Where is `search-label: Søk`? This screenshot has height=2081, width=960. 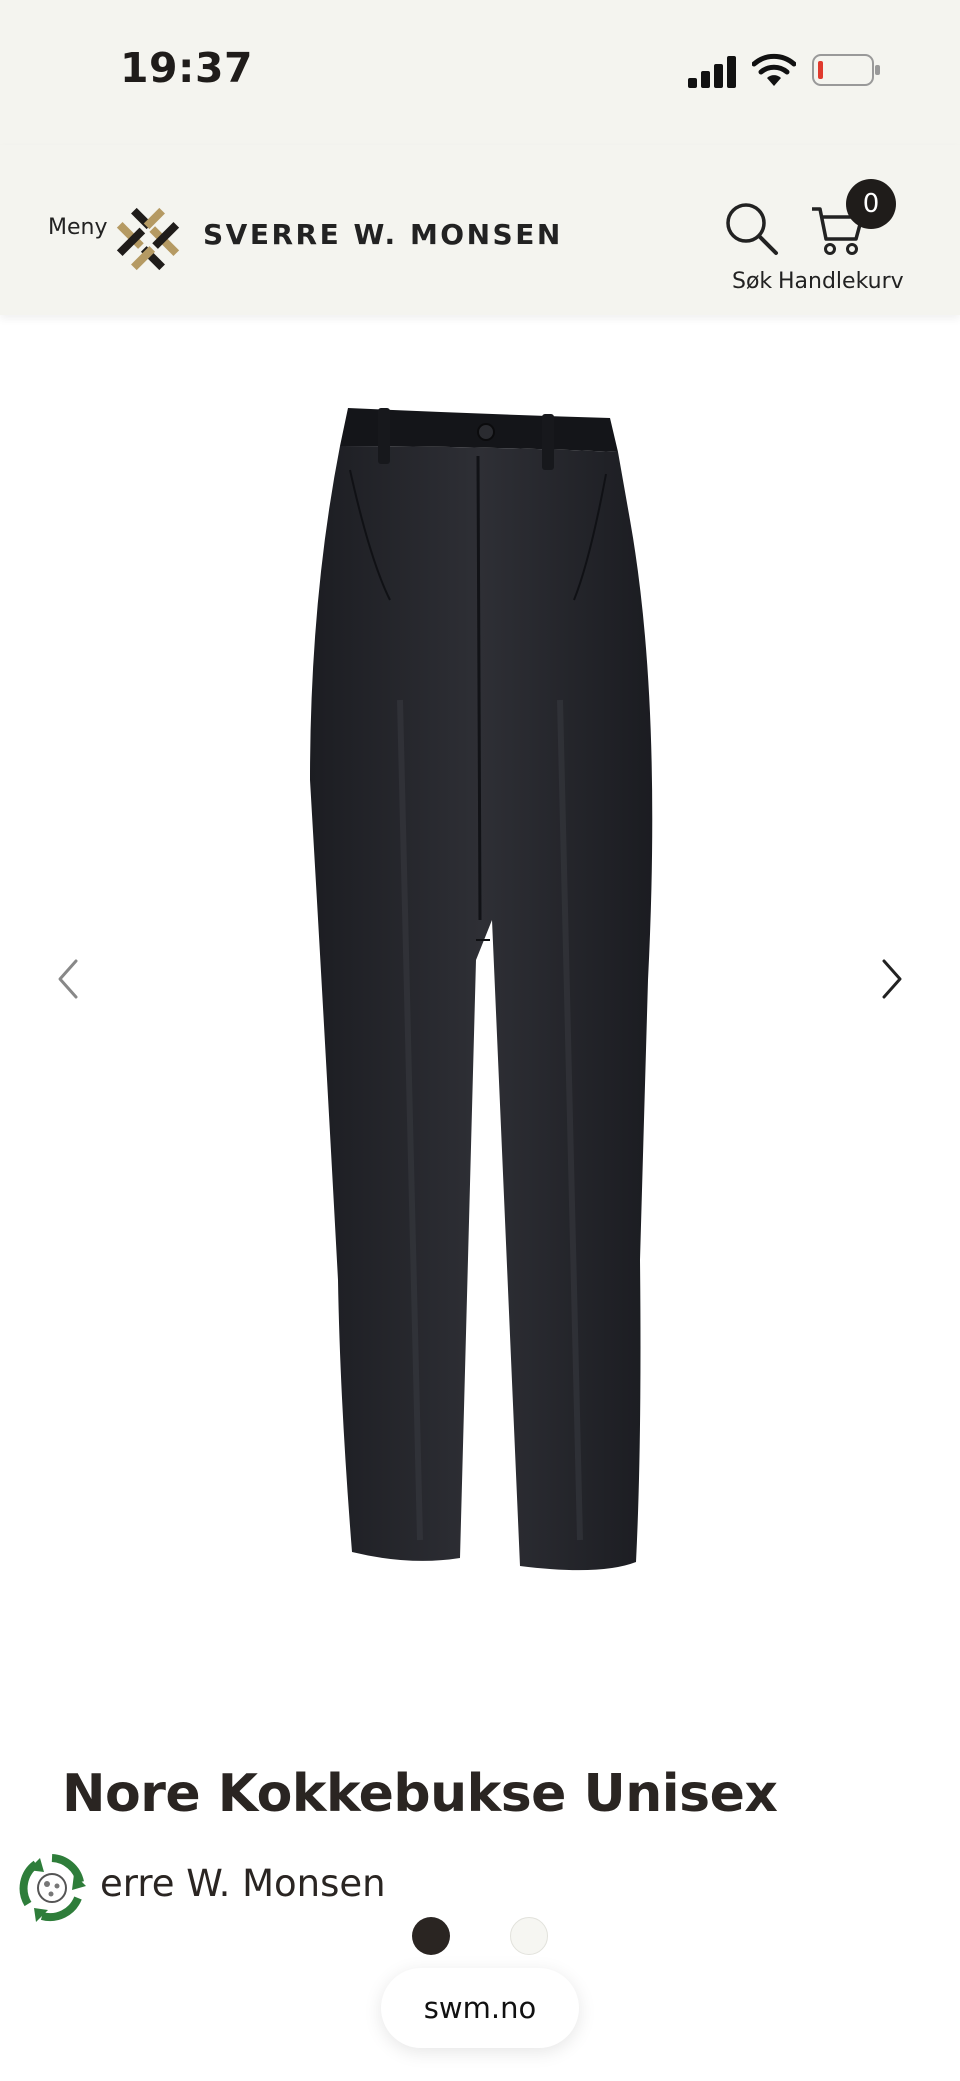
search-label: Søk is located at coordinates (752, 281).